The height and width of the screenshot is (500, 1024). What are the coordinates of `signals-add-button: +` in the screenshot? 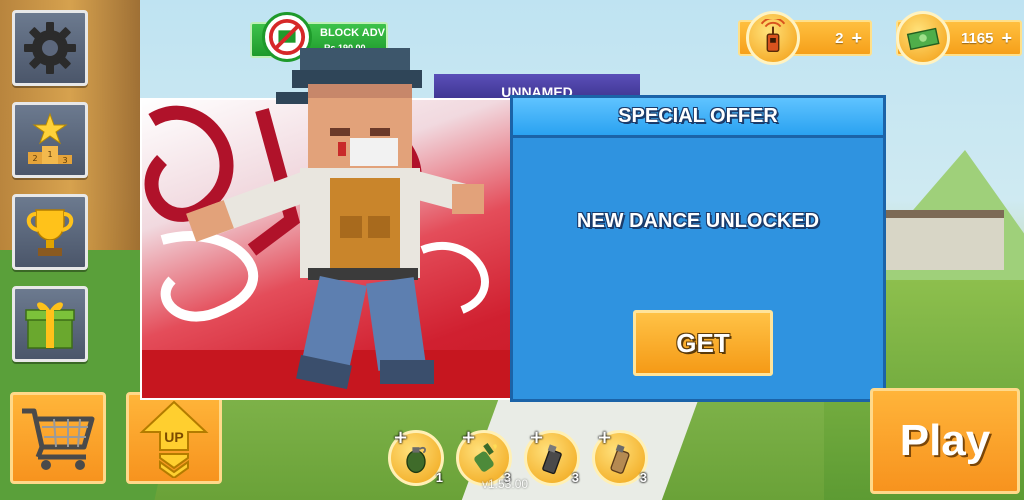 It's located at (856, 38).